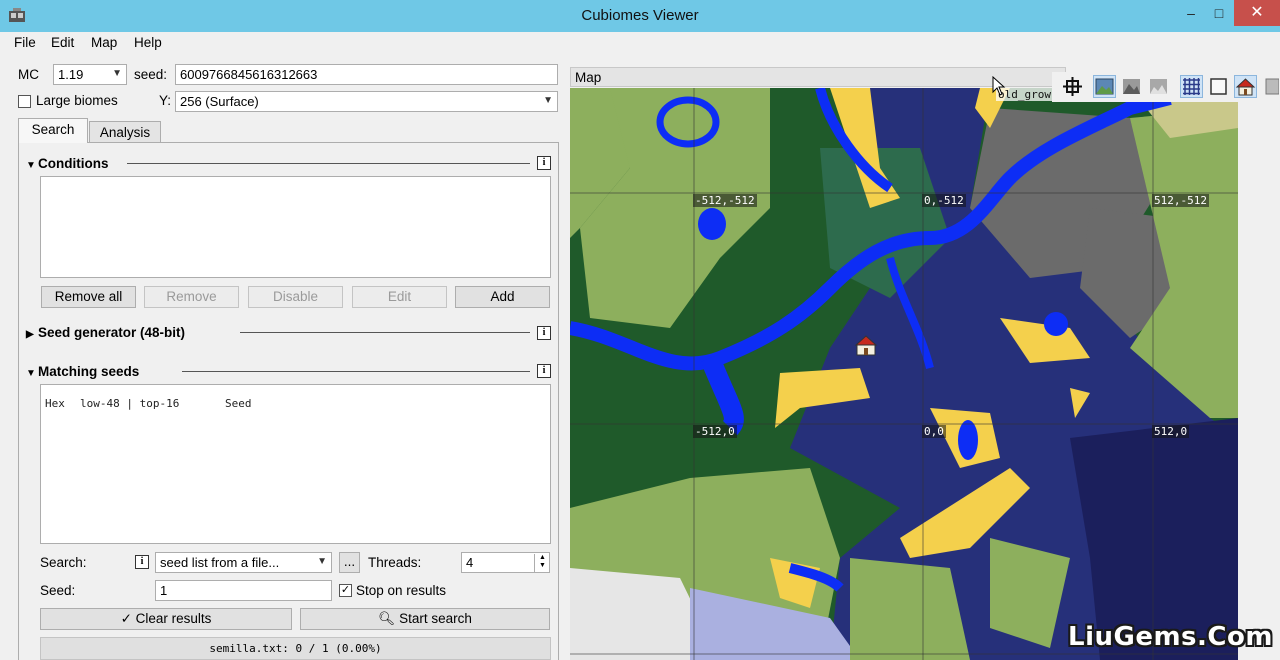 Image resolution: width=1280 pixels, height=660 pixels. What do you see at coordinates (1191, 13) in the screenshot?
I see `minimize-button: –` at bounding box center [1191, 13].